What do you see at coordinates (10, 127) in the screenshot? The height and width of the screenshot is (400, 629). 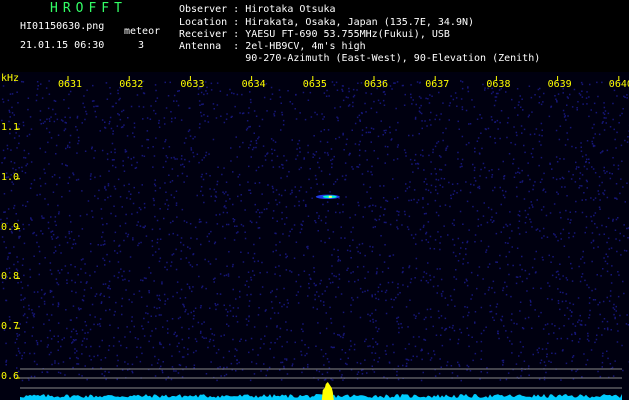 I see `freq-tick-label: 1.1` at bounding box center [10, 127].